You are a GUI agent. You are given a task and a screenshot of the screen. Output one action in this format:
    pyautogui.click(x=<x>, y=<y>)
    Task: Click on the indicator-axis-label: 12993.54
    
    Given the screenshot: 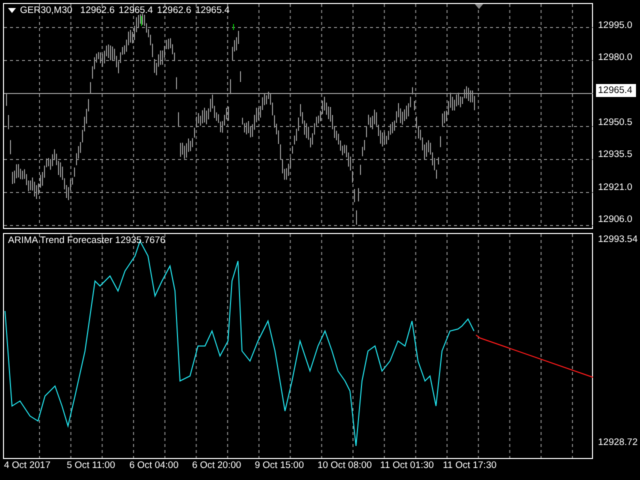 What is the action you would take?
    pyautogui.click(x=618, y=239)
    